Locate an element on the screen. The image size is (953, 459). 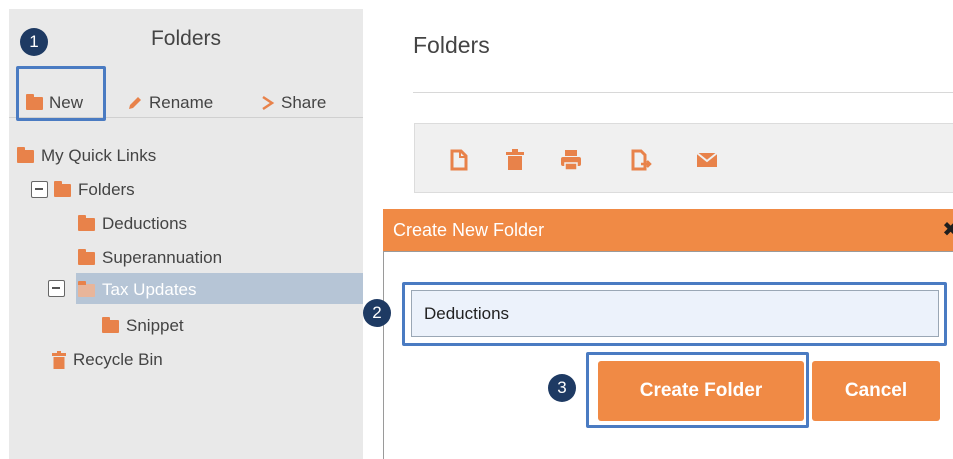
cancel-button: Cancel is located at coordinates (876, 391).